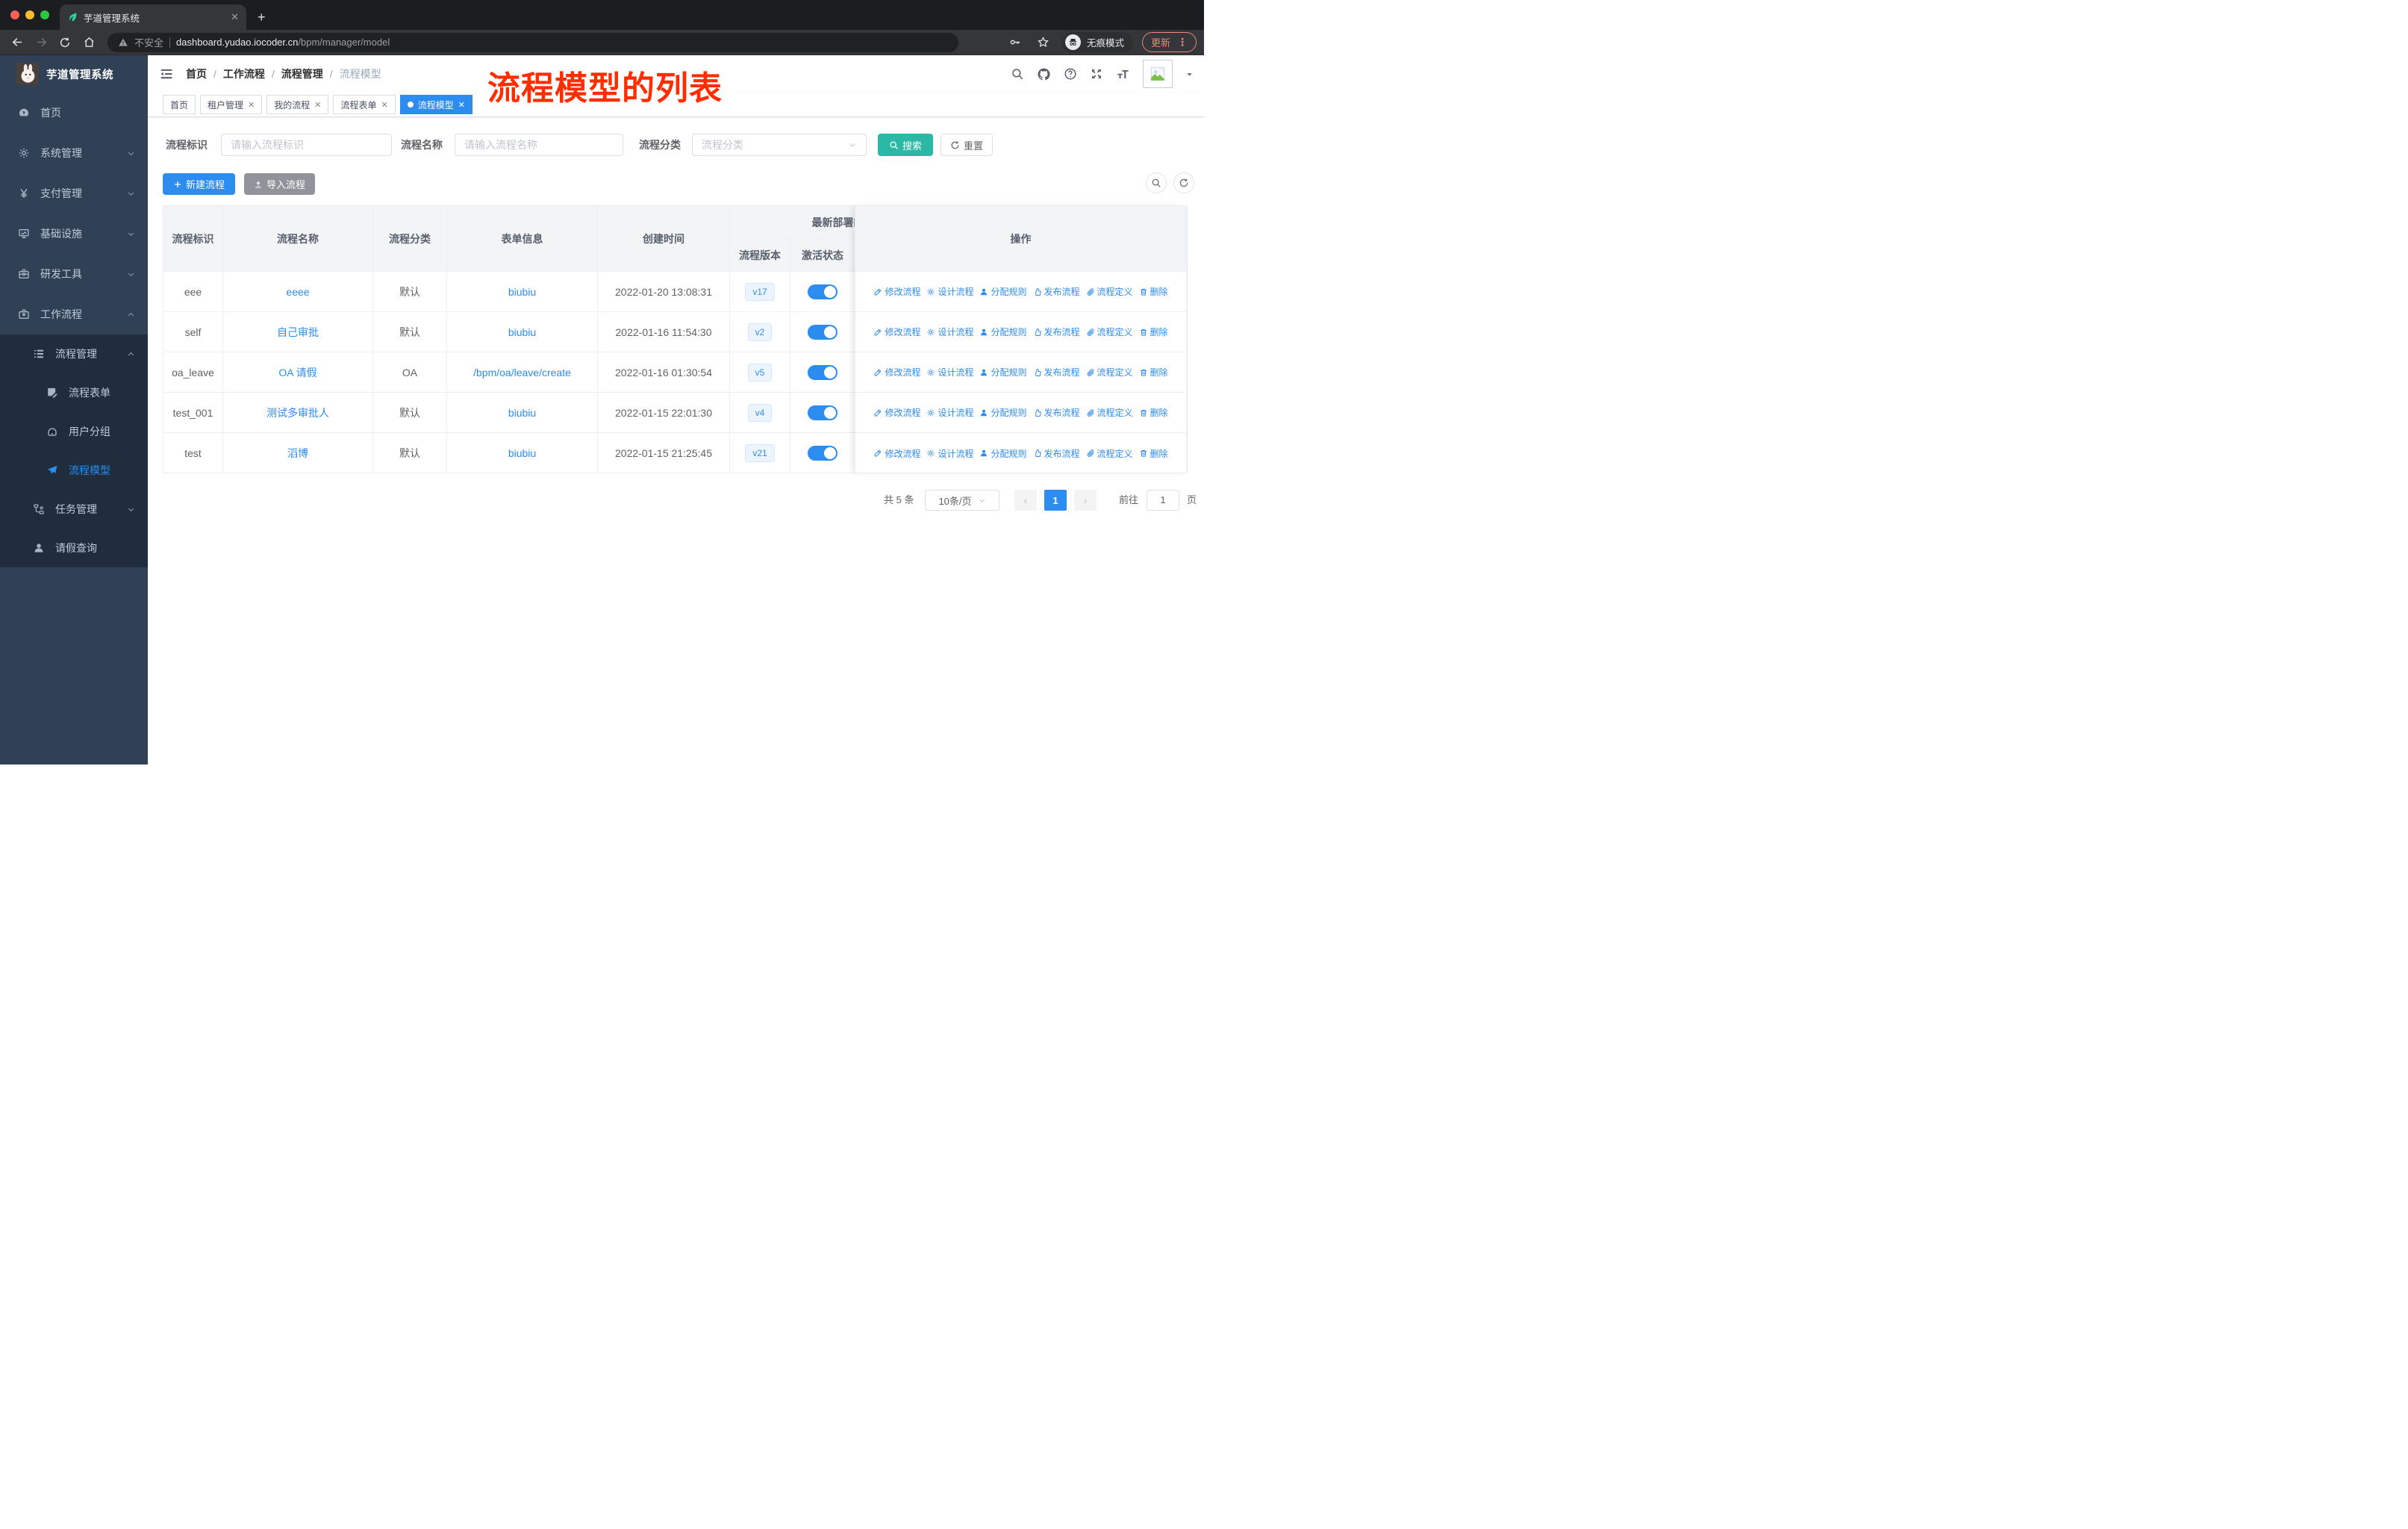 The width and height of the screenshot is (2408, 1529). Describe the element at coordinates (905, 145) in the screenshot. I see `search-button: 搜索` at that location.